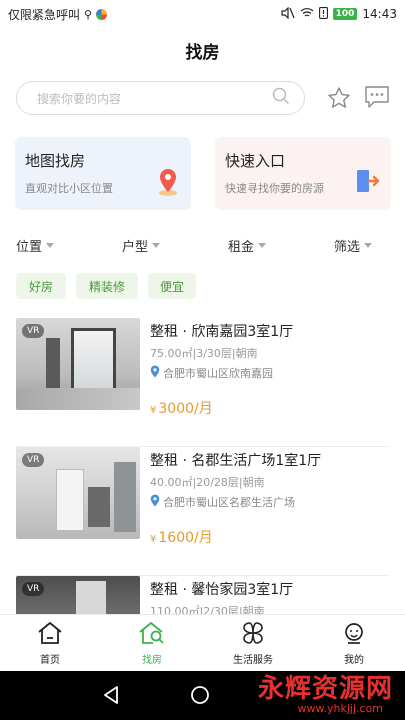 This screenshot has width=405, height=720. What do you see at coordinates (247, 245) in the screenshot?
I see `filter-rent: 租金` at bounding box center [247, 245].